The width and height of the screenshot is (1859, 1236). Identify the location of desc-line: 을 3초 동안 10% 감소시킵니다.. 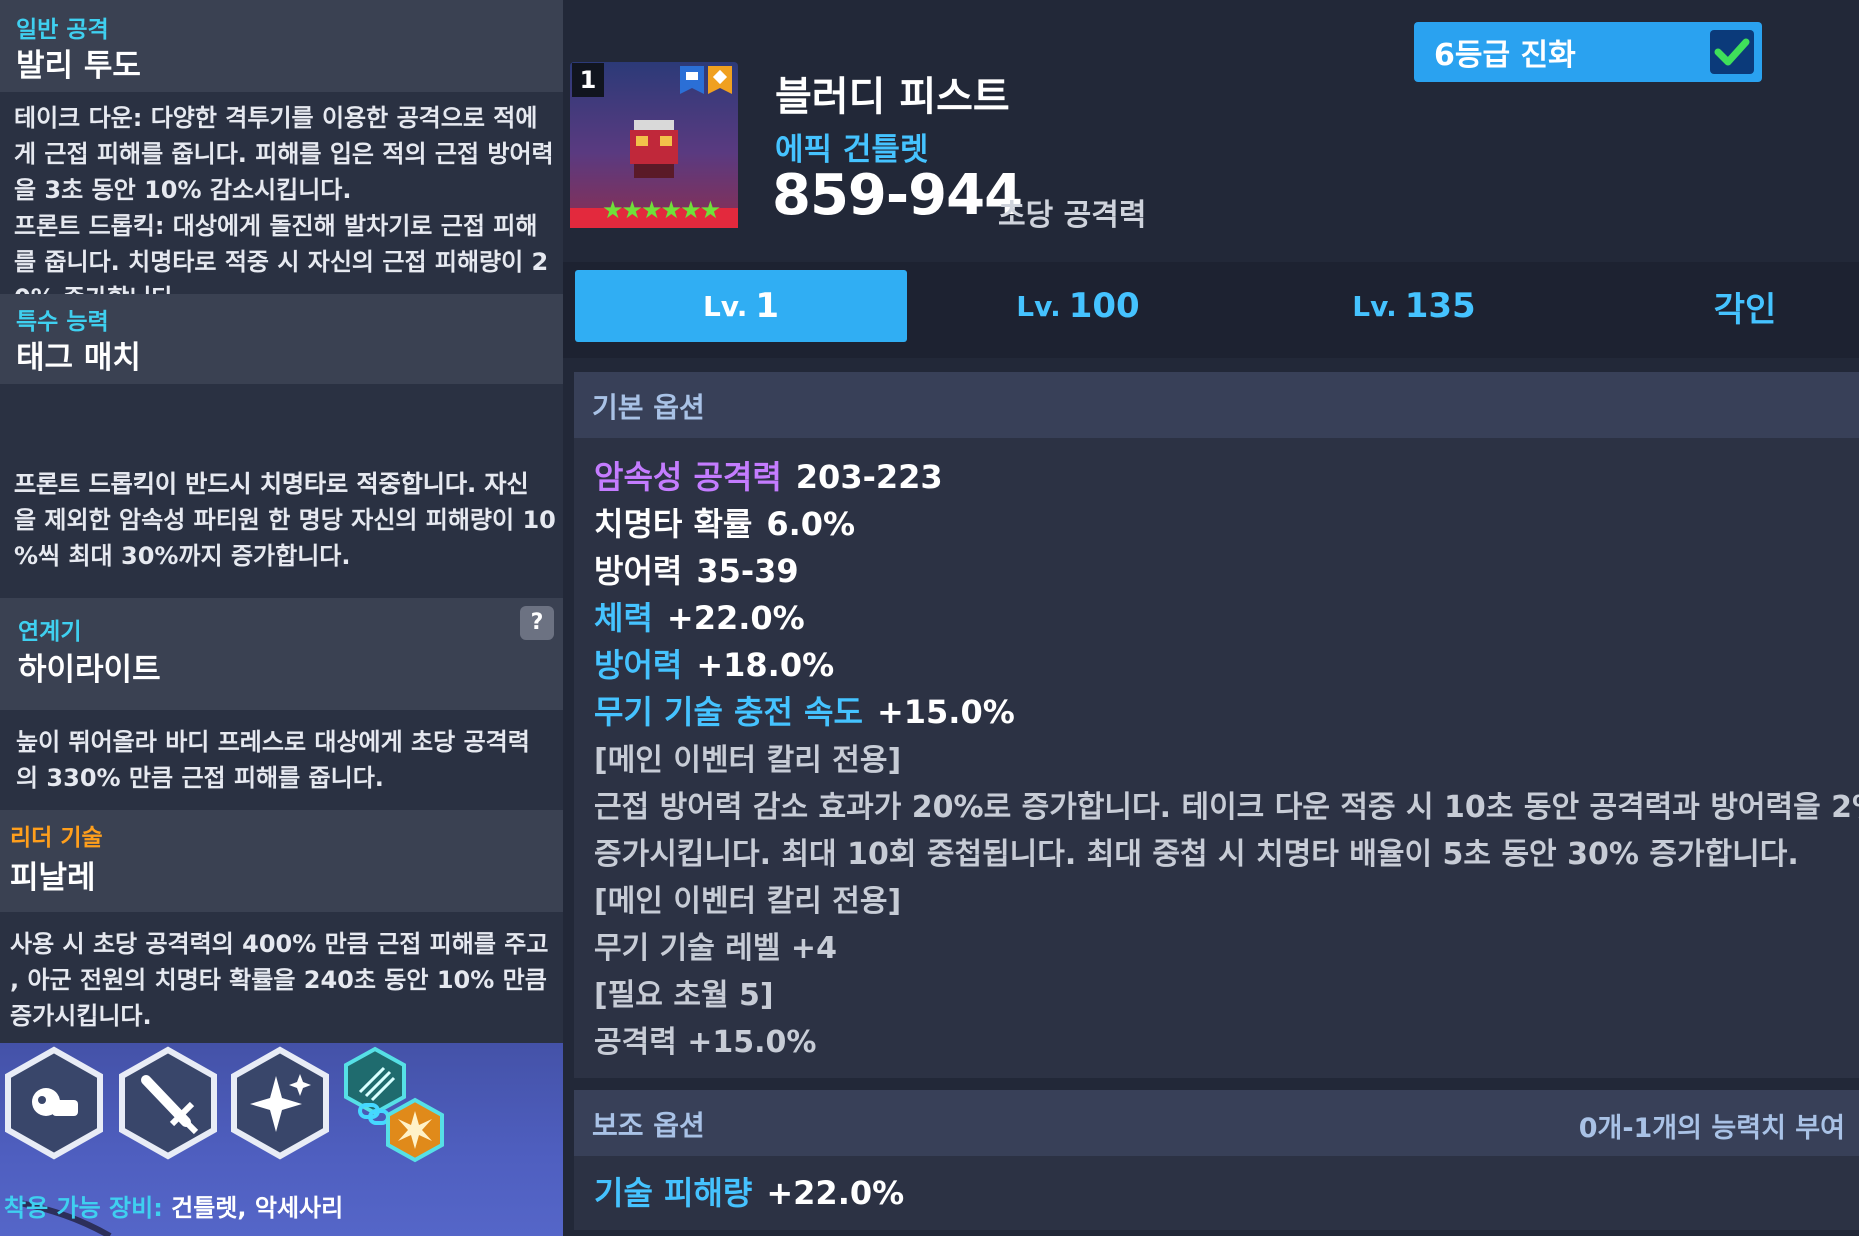
(183, 190).